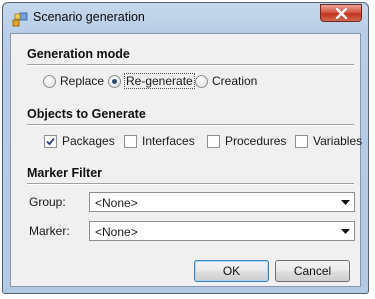 This screenshot has height=299, width=375. I want to click on cancel-button: Cancel, so click(312, 271).